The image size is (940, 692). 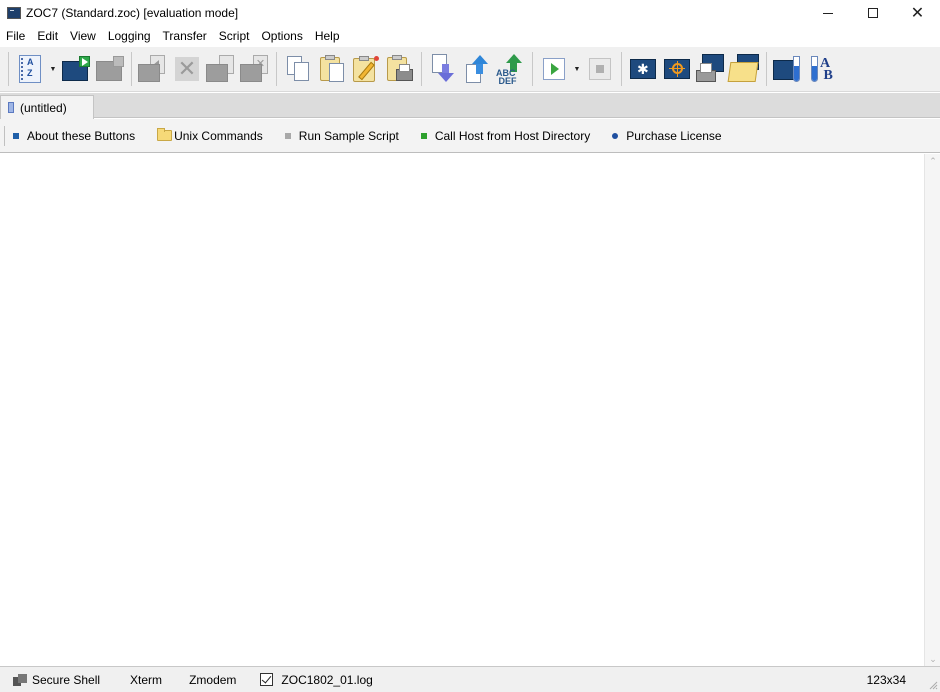 I want to click on font-settings-button: A B, so click(x=822, y=69).